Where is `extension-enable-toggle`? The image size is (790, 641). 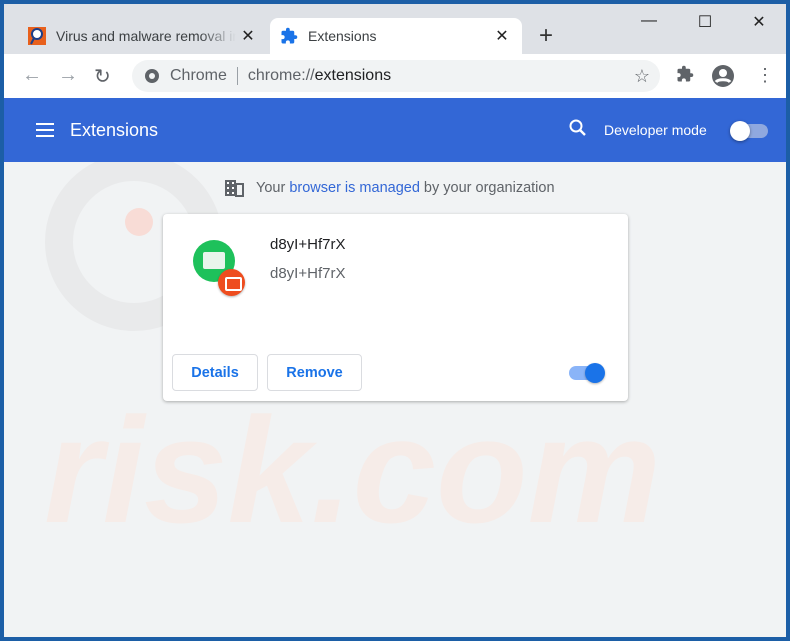 extension-enable-toggle is located at coordinates (587, 373).